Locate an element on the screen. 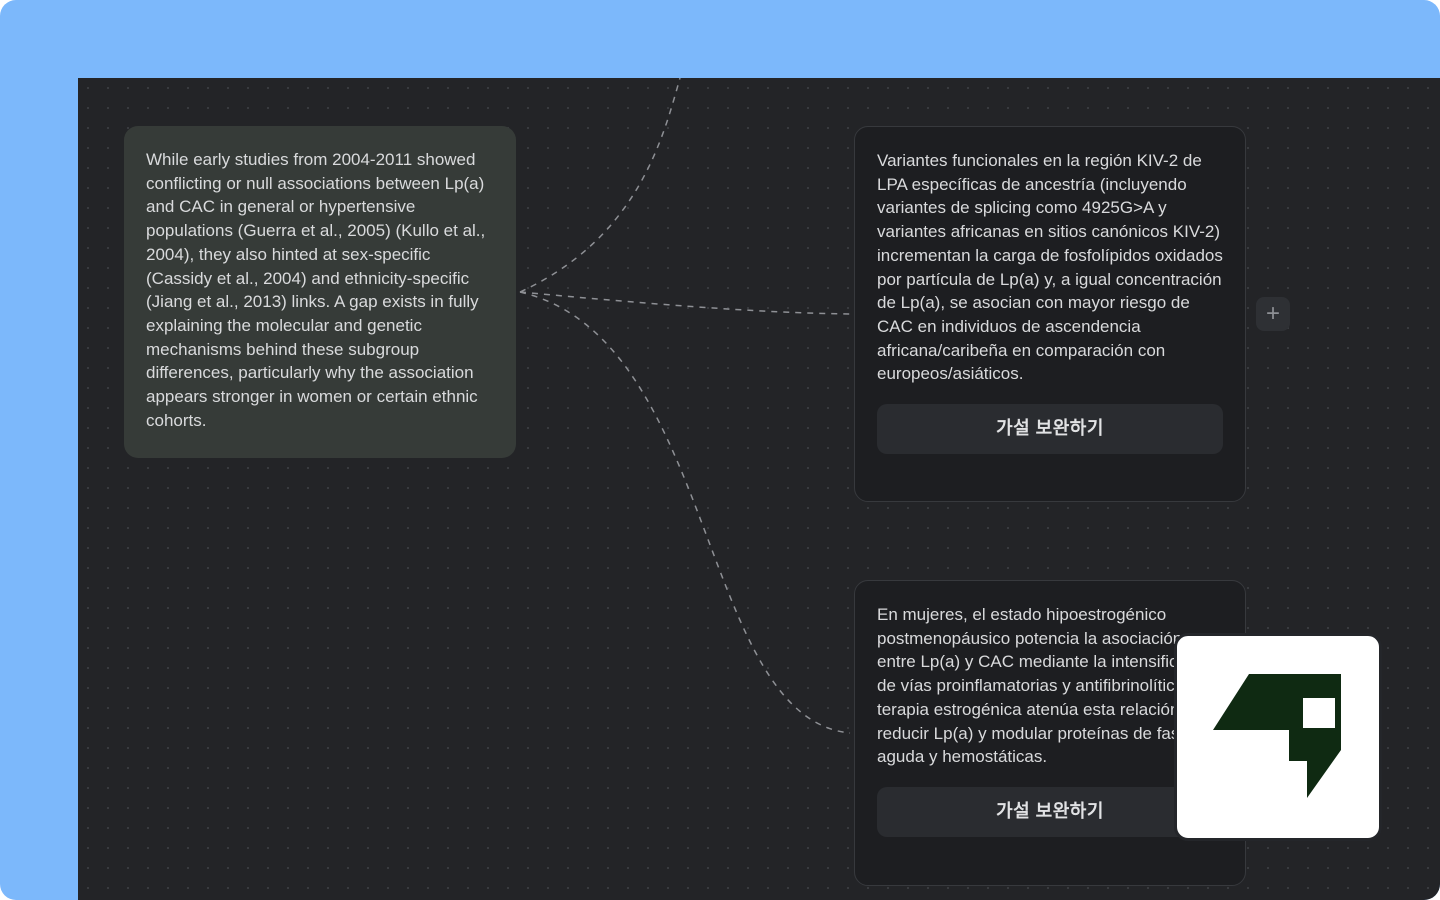  add-node-button: + is located at coordinates (1273, 314).